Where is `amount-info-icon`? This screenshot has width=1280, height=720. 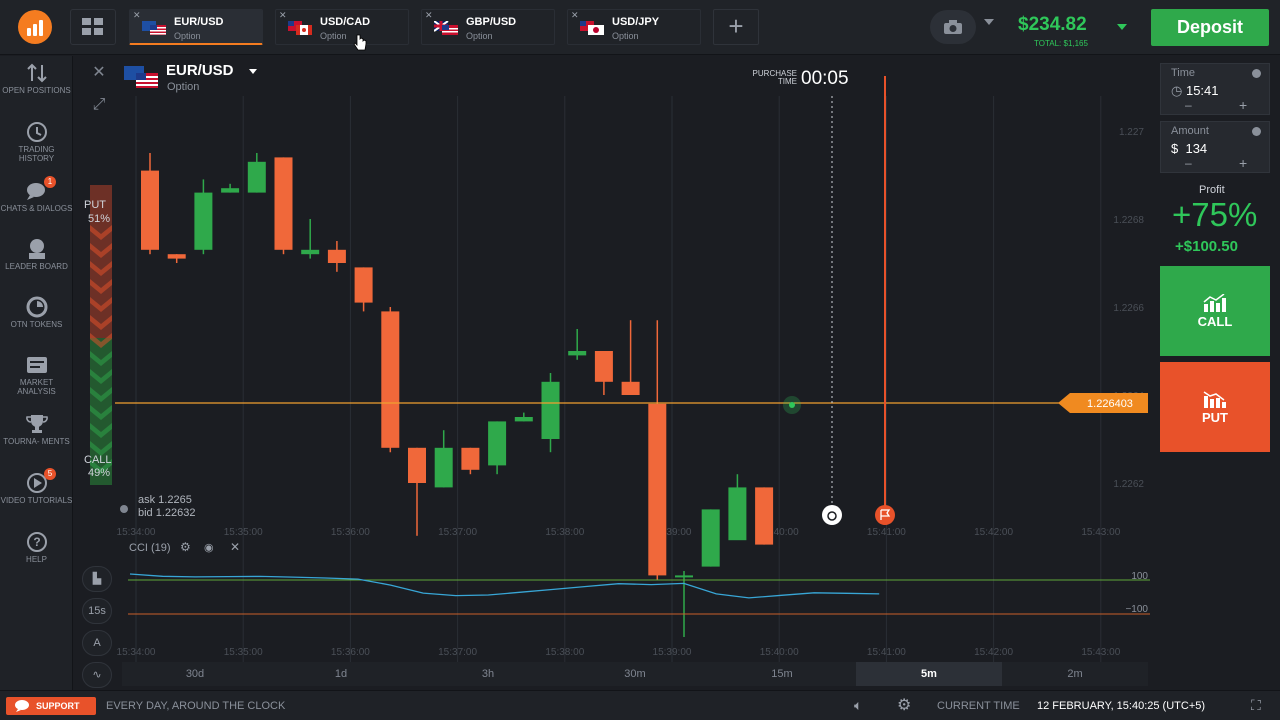
amount-info-icon is located at coordinates (1256, 131).